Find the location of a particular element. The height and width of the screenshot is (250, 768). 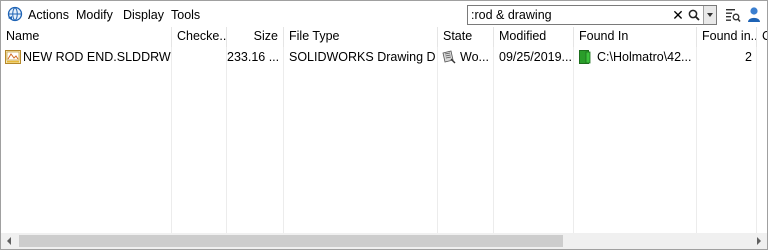

menu-tools: Tools is located at coordinates (185, 15).